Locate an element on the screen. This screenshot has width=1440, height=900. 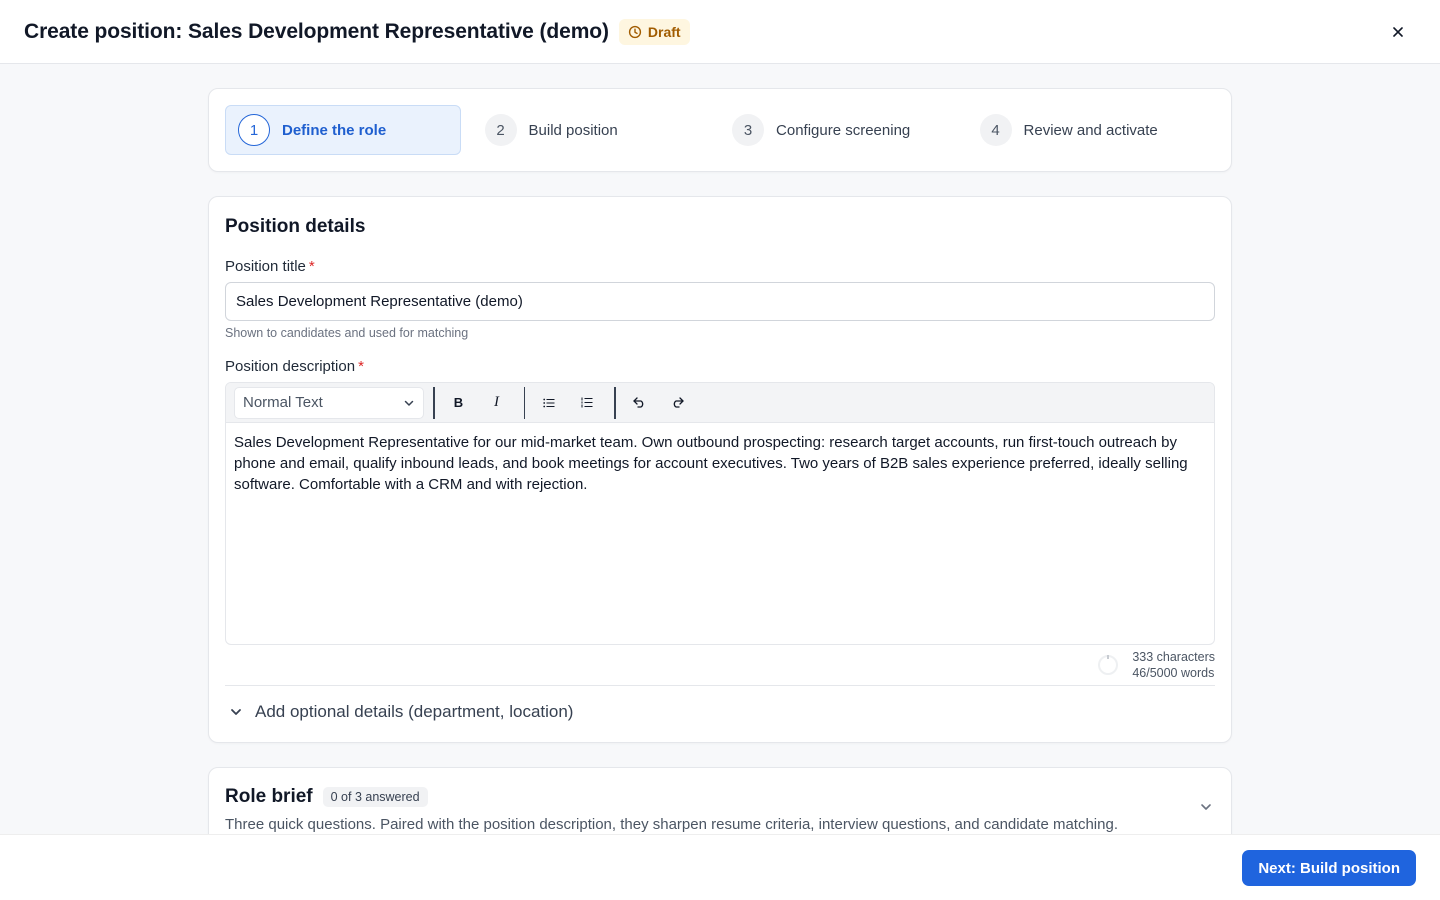
step-configure-screening: 3 Configure screening is located at coordinates (838, 130).